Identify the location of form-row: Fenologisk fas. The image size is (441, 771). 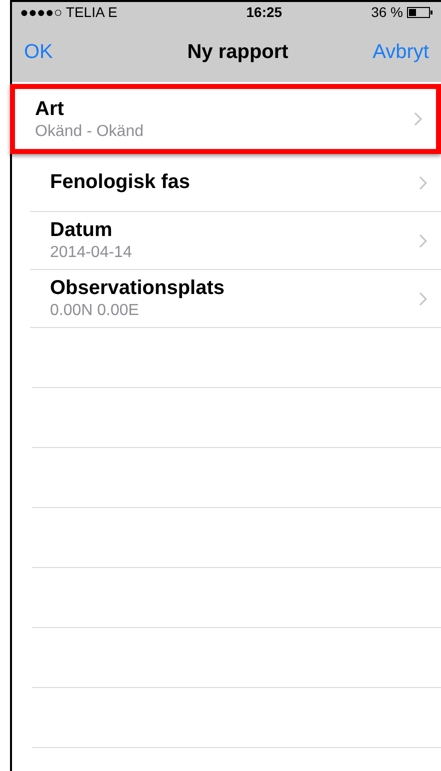
(235, 183).